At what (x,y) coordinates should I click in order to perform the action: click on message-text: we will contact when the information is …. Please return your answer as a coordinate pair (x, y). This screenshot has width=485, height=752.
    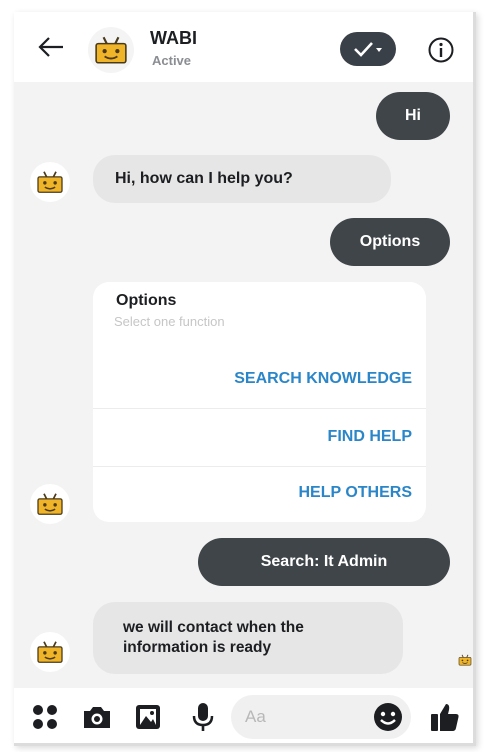
    Looking at the image, I should click on (213, 637).